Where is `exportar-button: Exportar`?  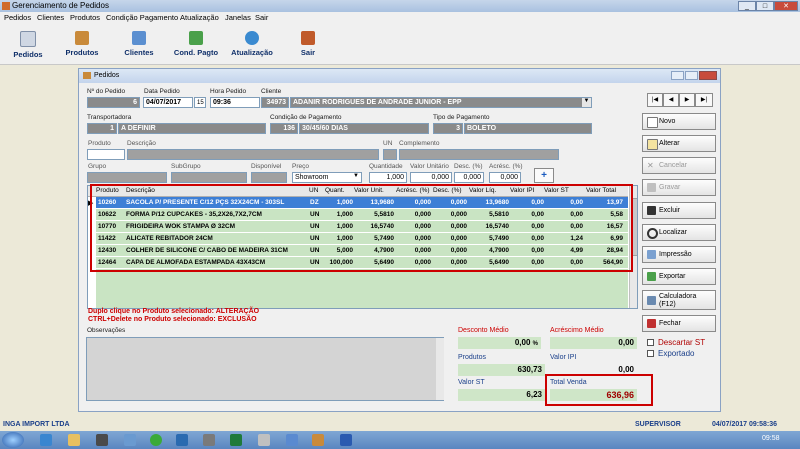 exportar-button: Exportar is located at coordinates (679, 276).